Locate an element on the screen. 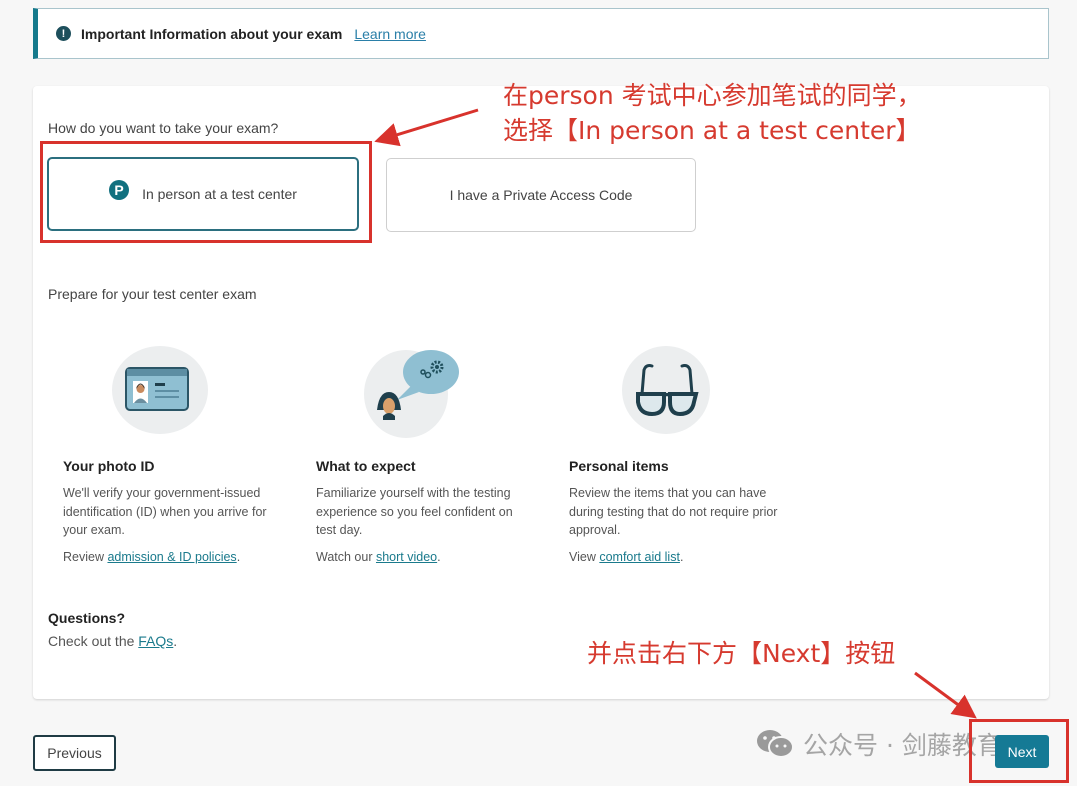 Image resolution: width=1077 pixels, height=786 pixels. faqs-link: FAQs is located at coordinates (155, 641).